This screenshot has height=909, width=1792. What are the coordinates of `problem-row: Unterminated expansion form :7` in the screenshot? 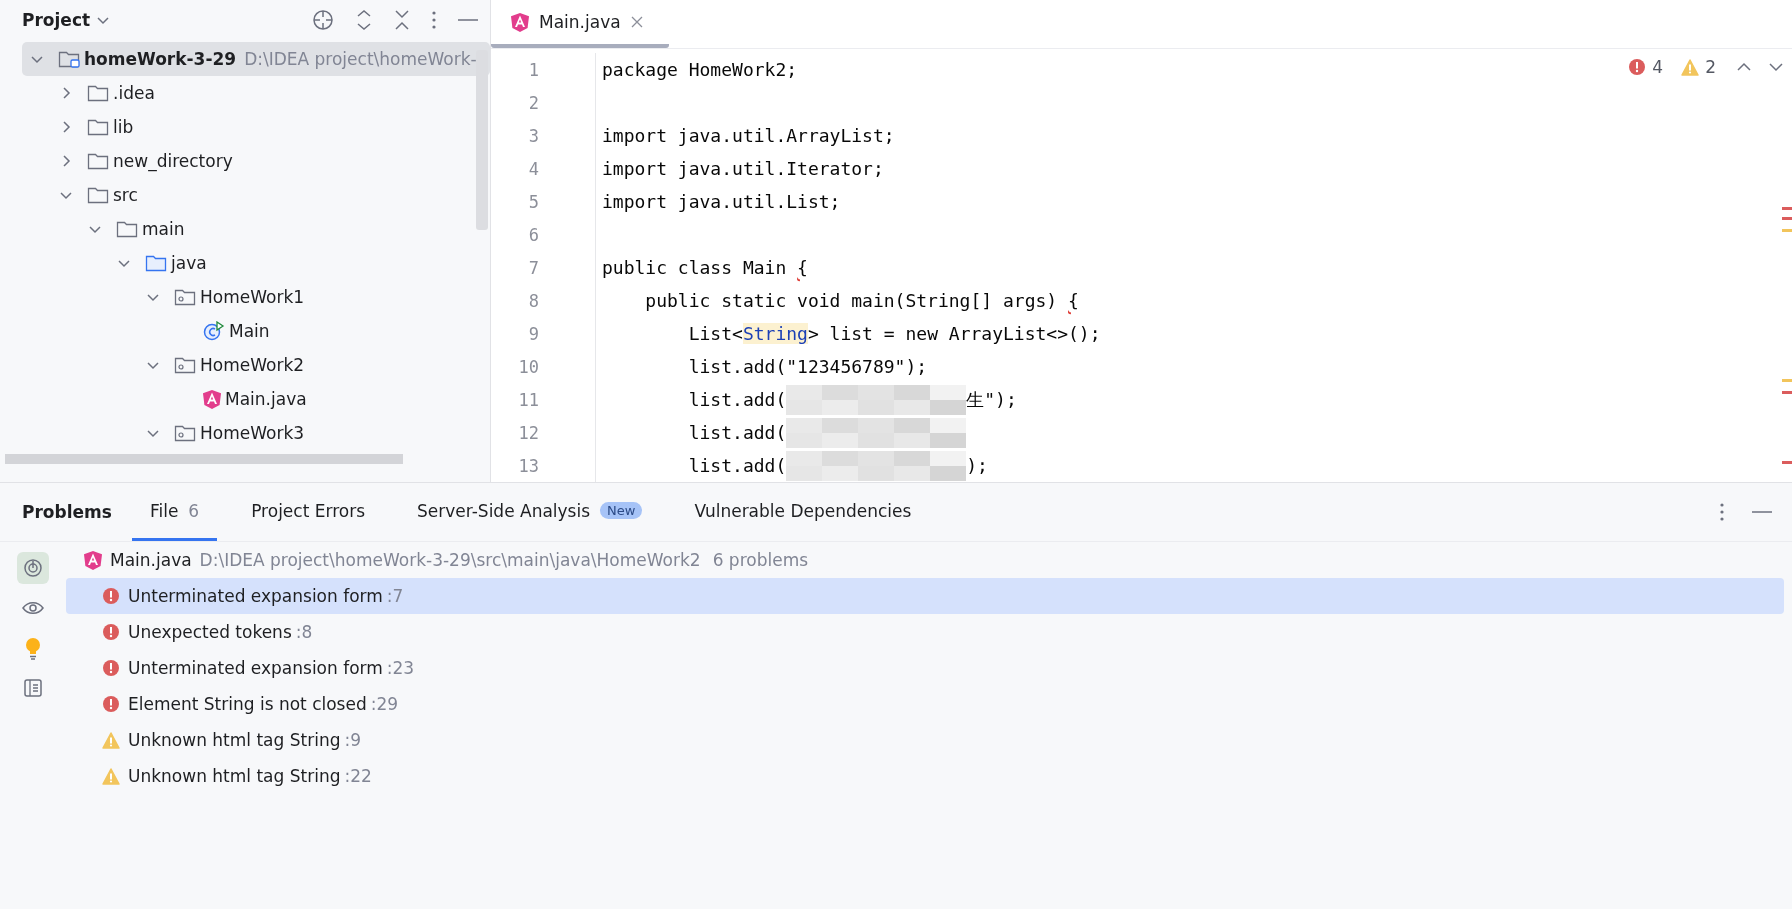 It's located at (925, 596).